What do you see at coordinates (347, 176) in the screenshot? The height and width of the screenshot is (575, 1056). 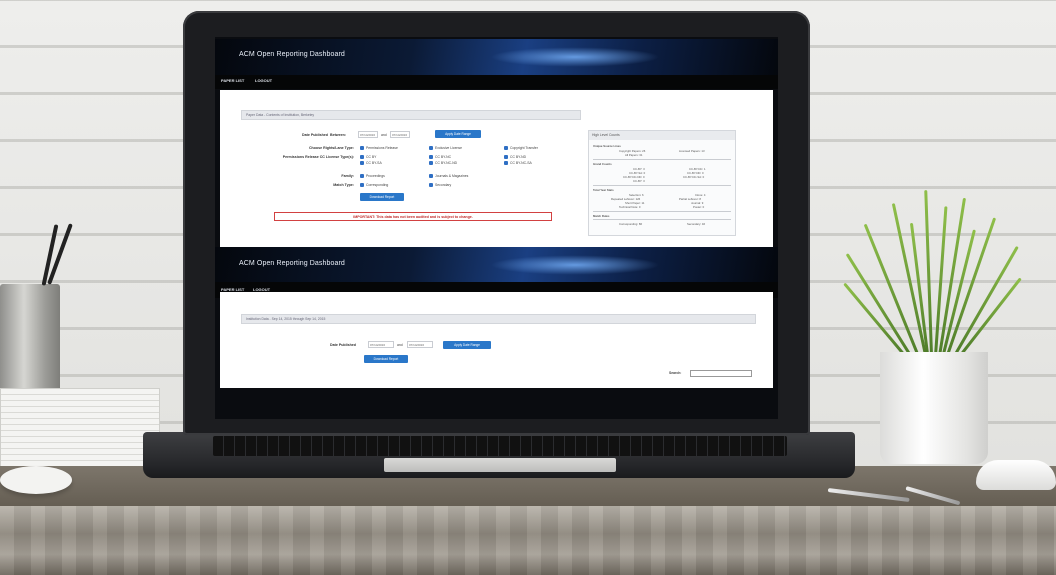 I see `family-label: Family:` at bounding box center [347, 176].